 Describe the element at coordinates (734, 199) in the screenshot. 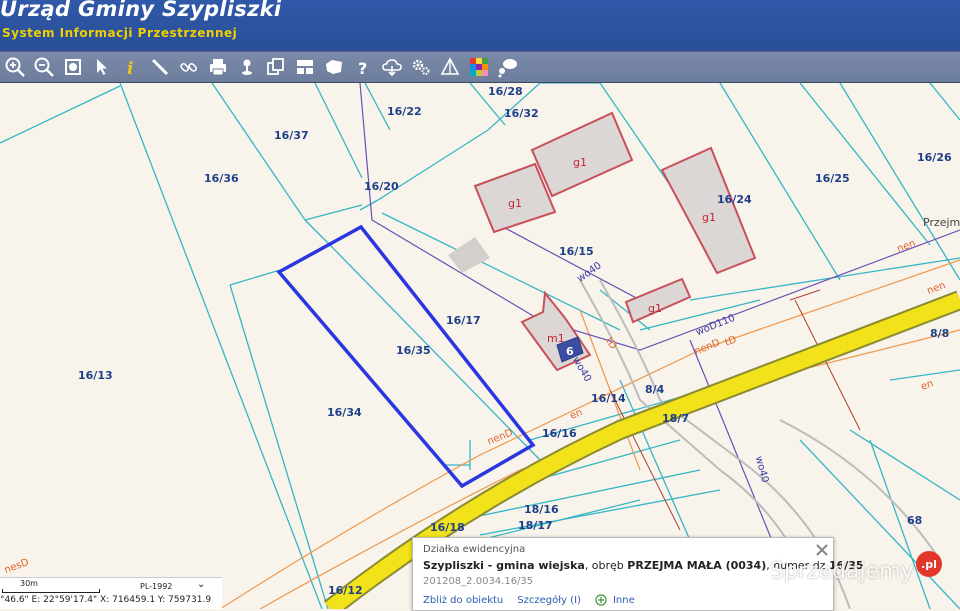

I see `parcel-label: 16/24` at that location.